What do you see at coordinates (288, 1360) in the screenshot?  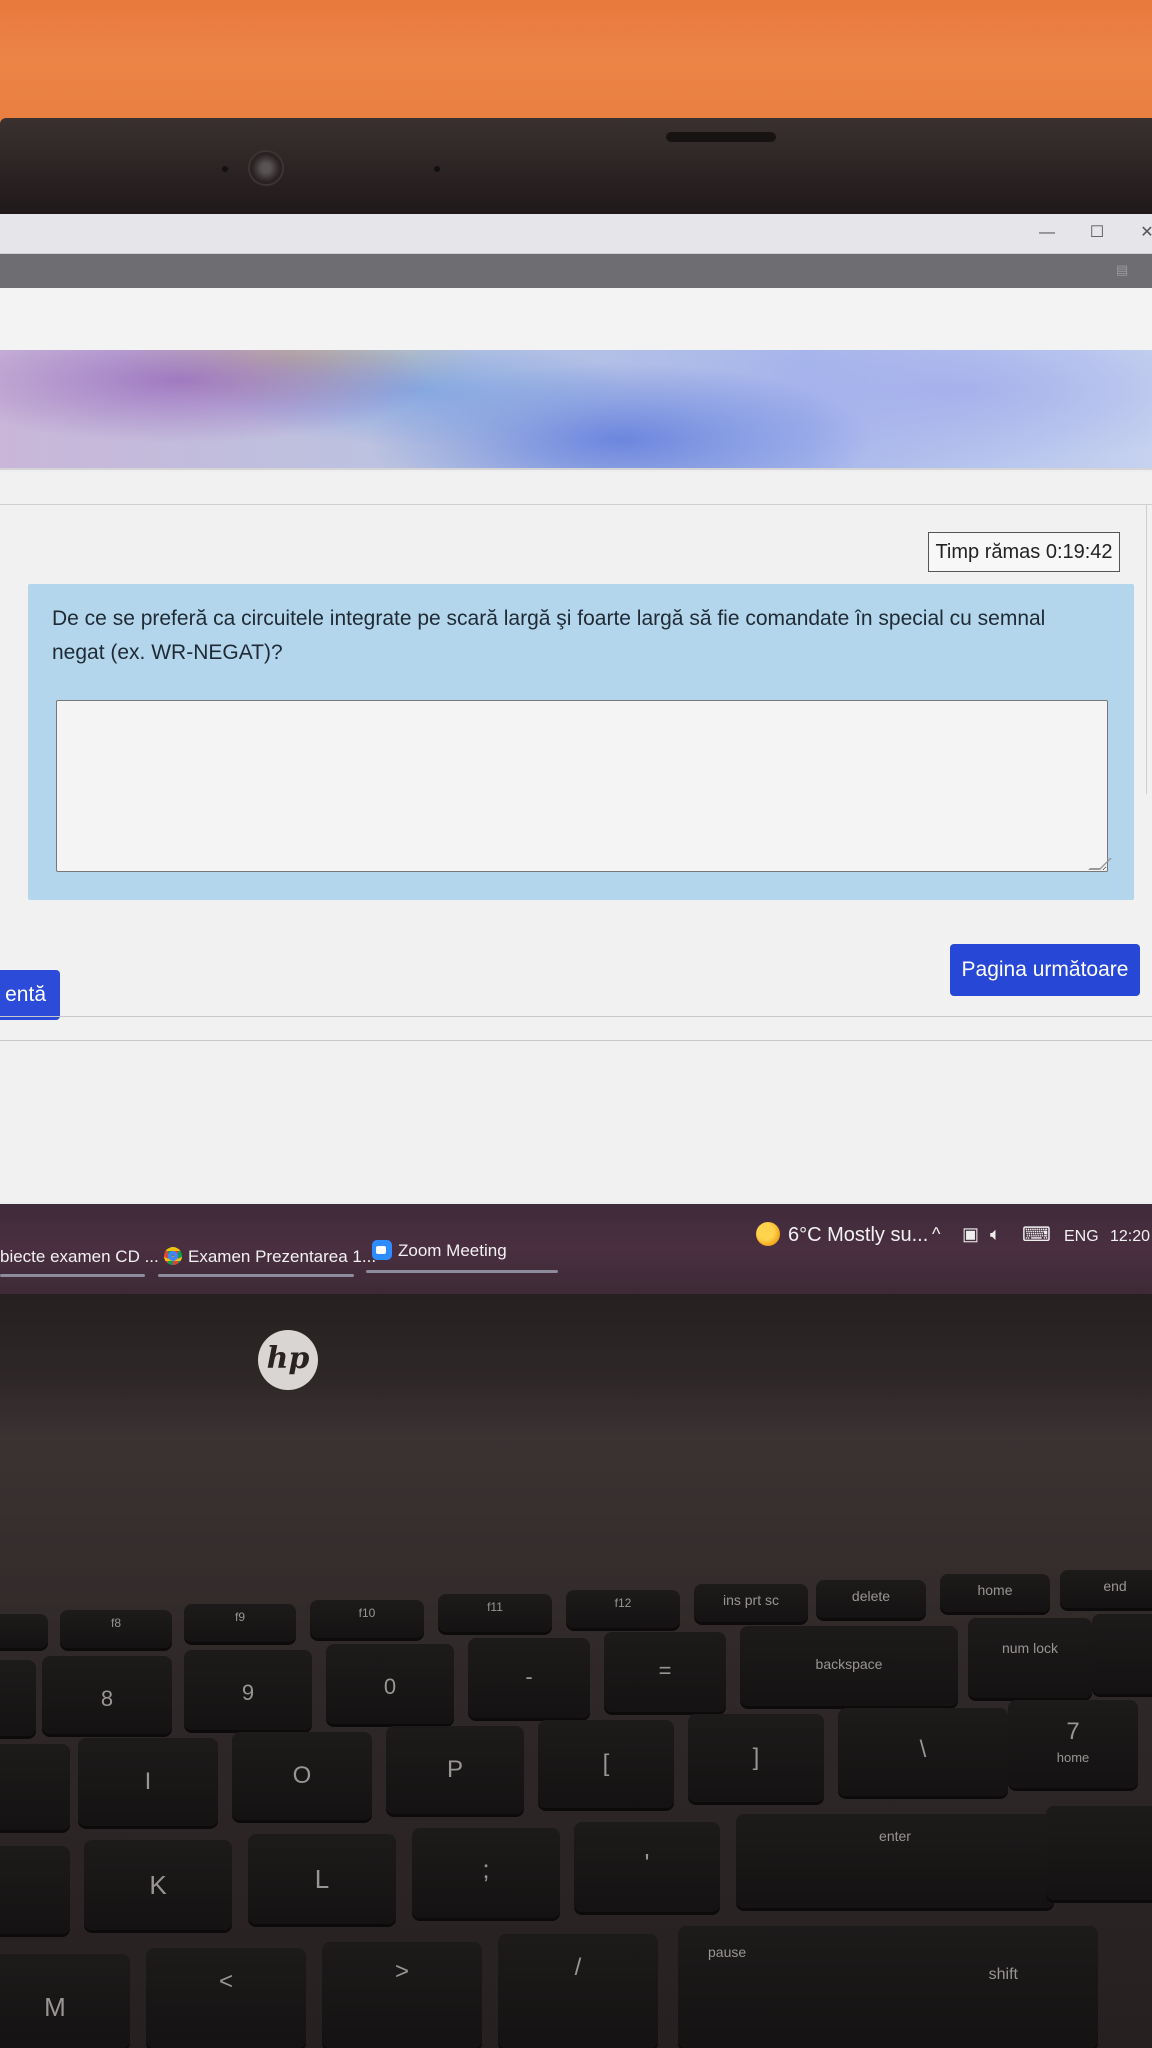 I see `hp-logo: hp` at bounding box center [288, 1360].